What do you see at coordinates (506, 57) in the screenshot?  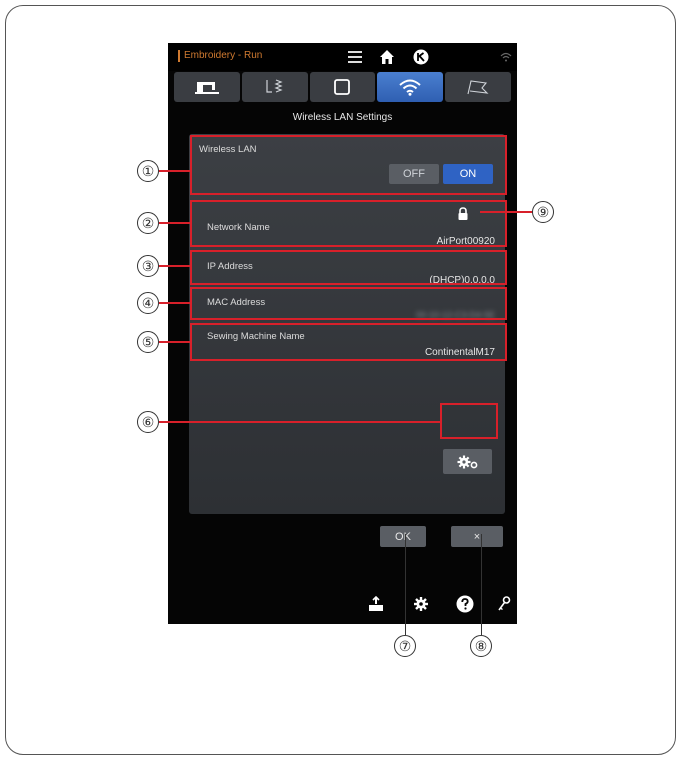 I see `wifi-status-icon` at bounding box center [506, 57].